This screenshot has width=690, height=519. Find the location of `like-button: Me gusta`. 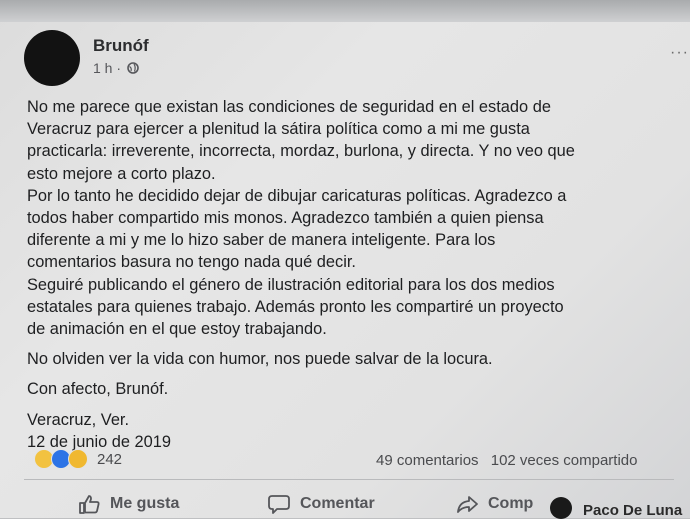

like-button: Me gusta is located at coordinates (128, 504).